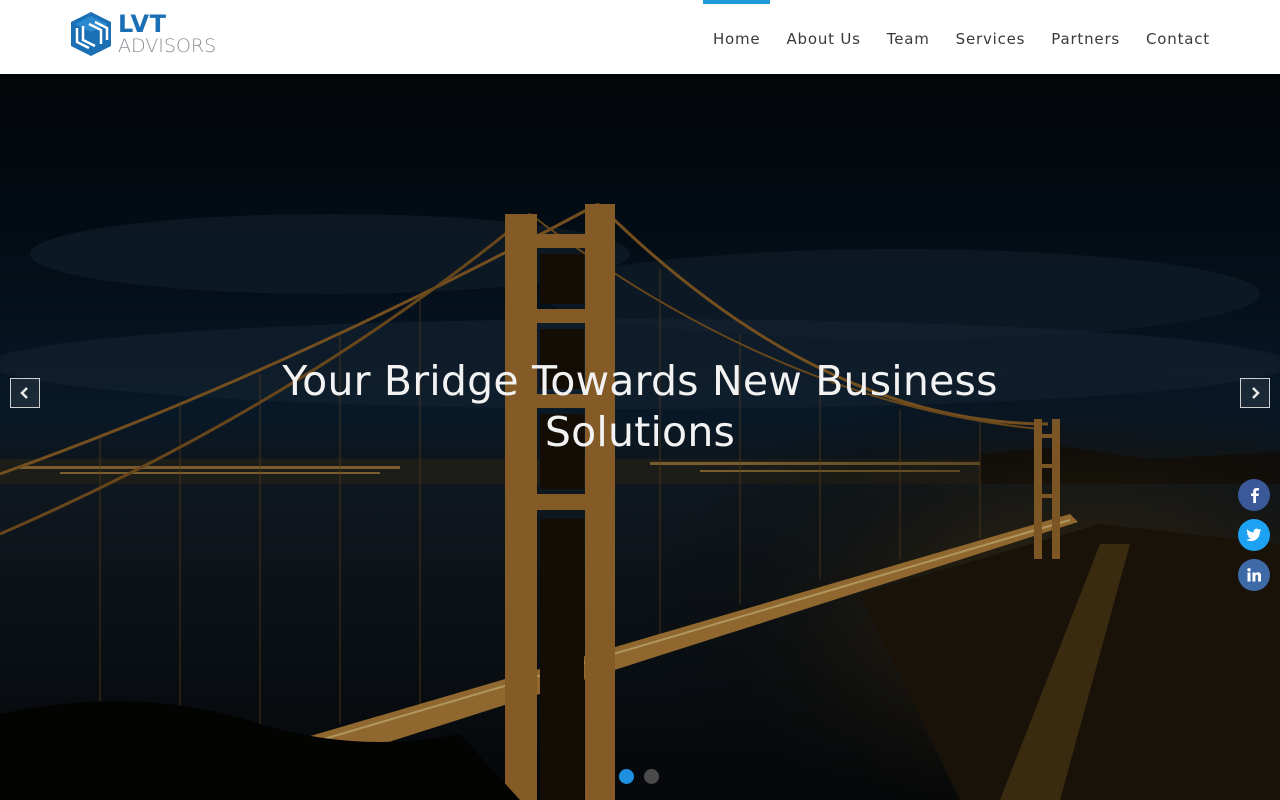 The width and height of the screenshot is (1280, 800). I want to click on nav-home: Home, so click(737, 37).